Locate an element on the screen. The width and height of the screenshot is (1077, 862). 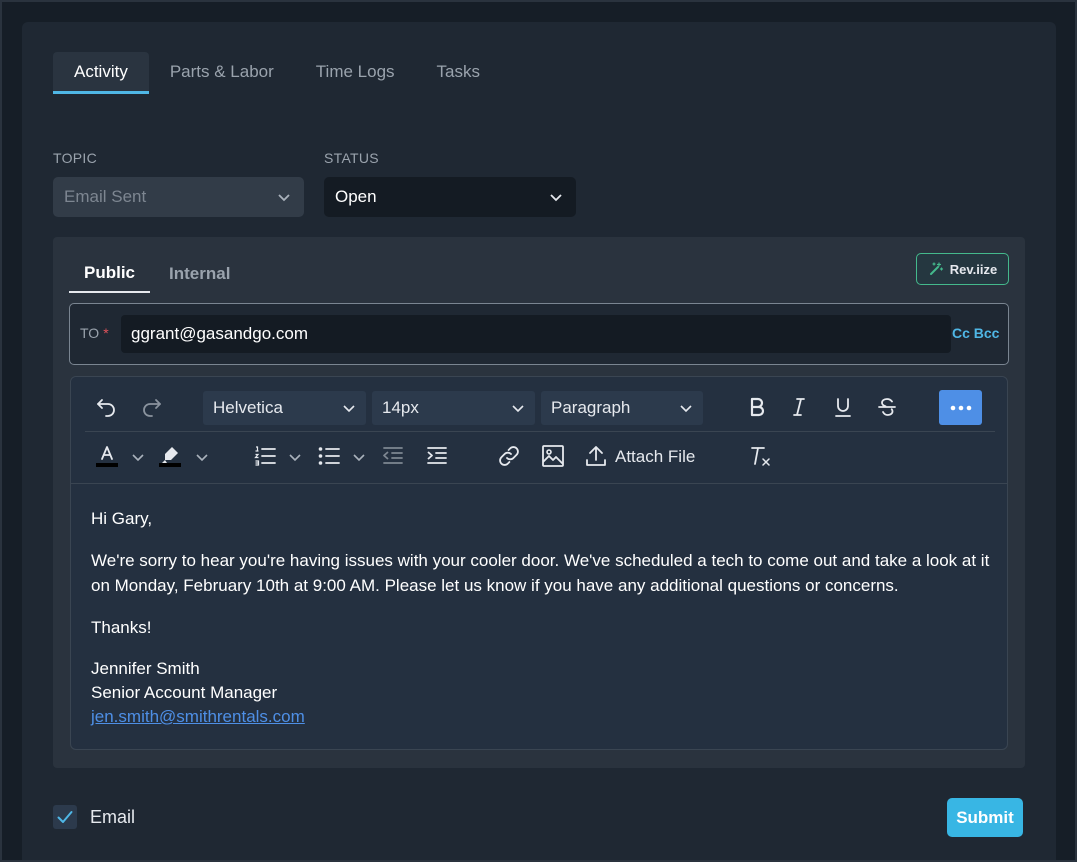
block-format-select: Paragraph is located at coordinates (622, 408).